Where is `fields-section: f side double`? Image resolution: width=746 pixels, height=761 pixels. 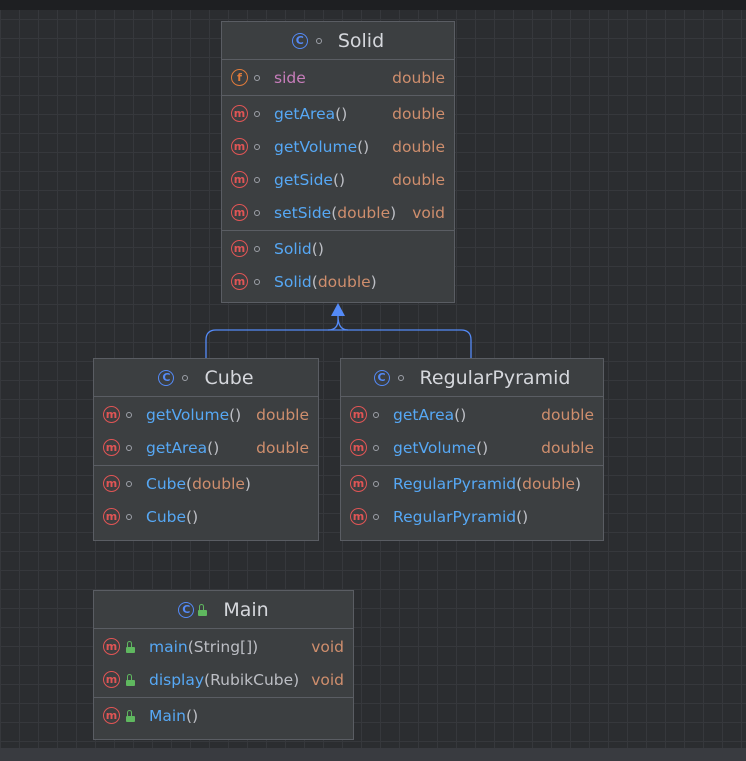
fields-section: f side double is located at coordinates (338, 78).